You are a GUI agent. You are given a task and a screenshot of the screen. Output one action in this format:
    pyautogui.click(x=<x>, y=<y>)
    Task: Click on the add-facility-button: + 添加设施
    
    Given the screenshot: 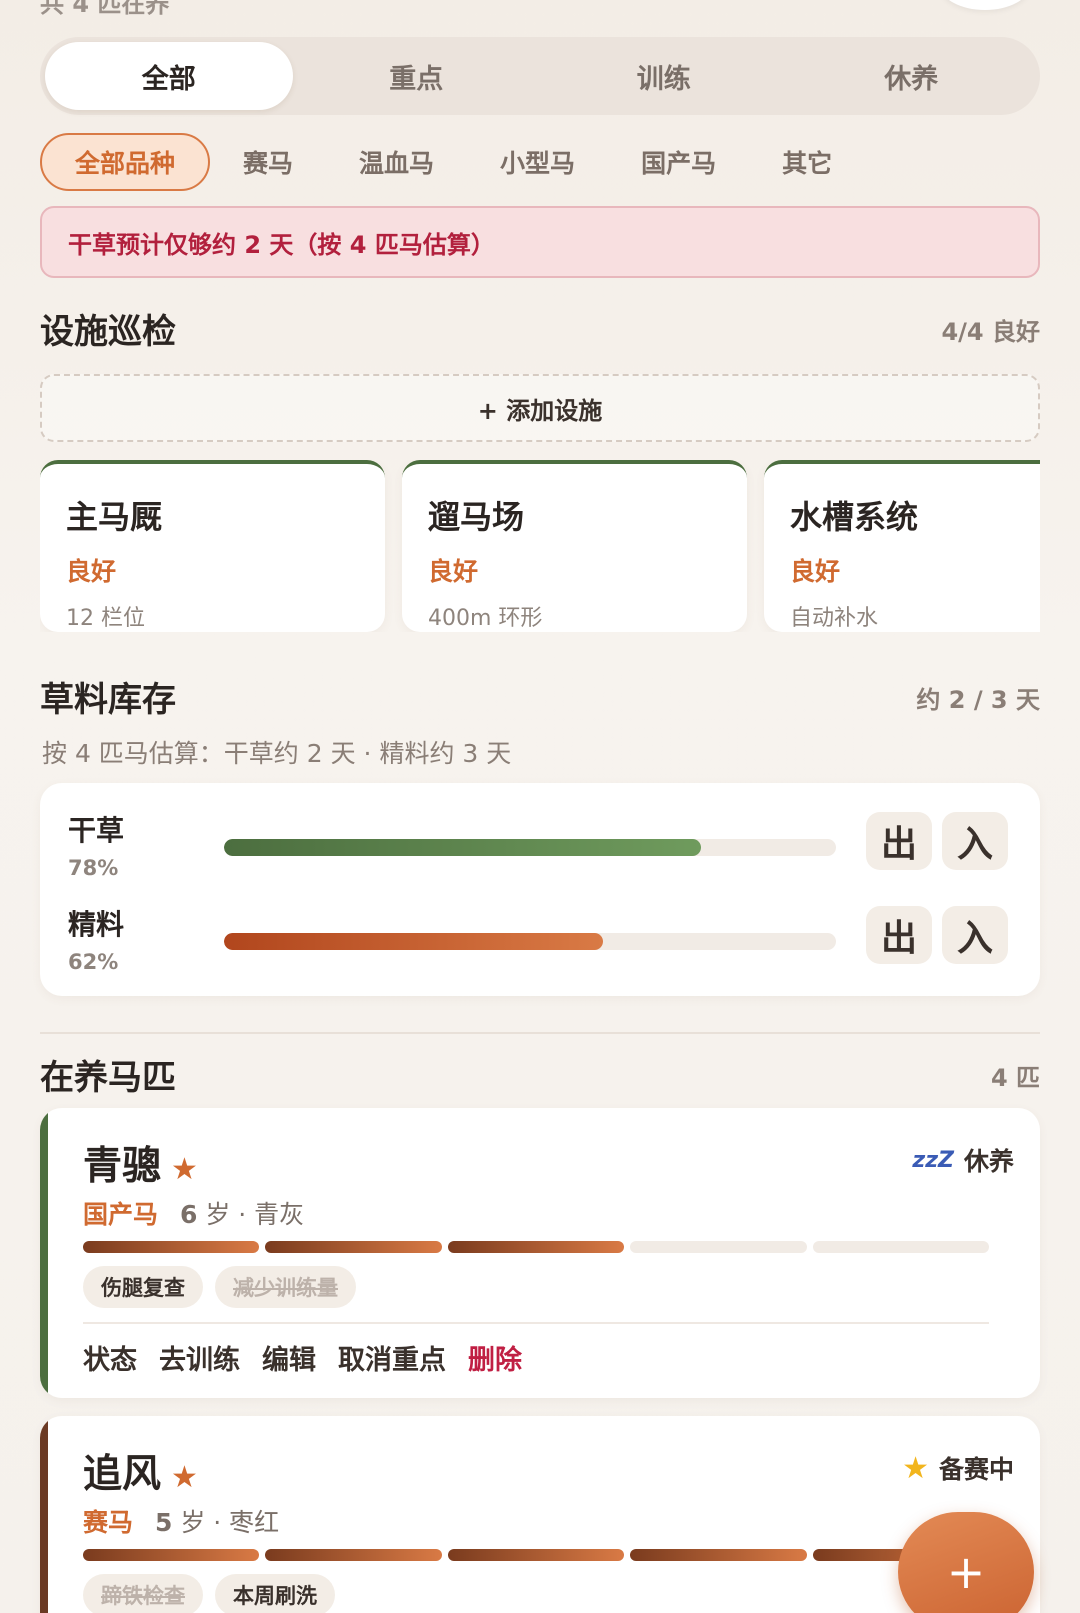 What is the action you would take?
    pyautogui.click(x=540, y=408)
    